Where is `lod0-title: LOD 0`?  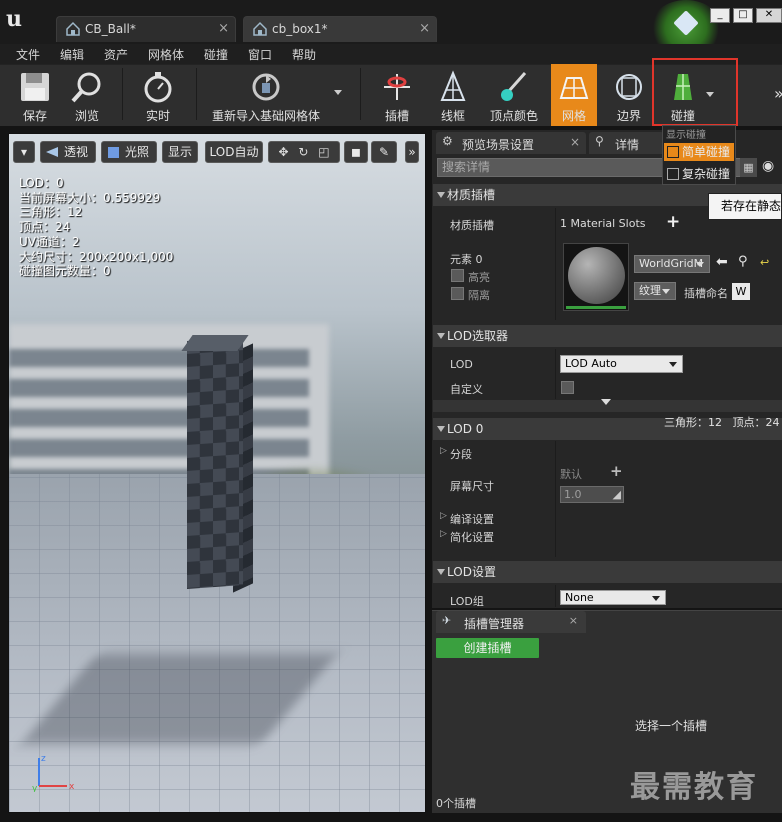
lod0-title: LOD 0 is located at coordinates (465, 429).